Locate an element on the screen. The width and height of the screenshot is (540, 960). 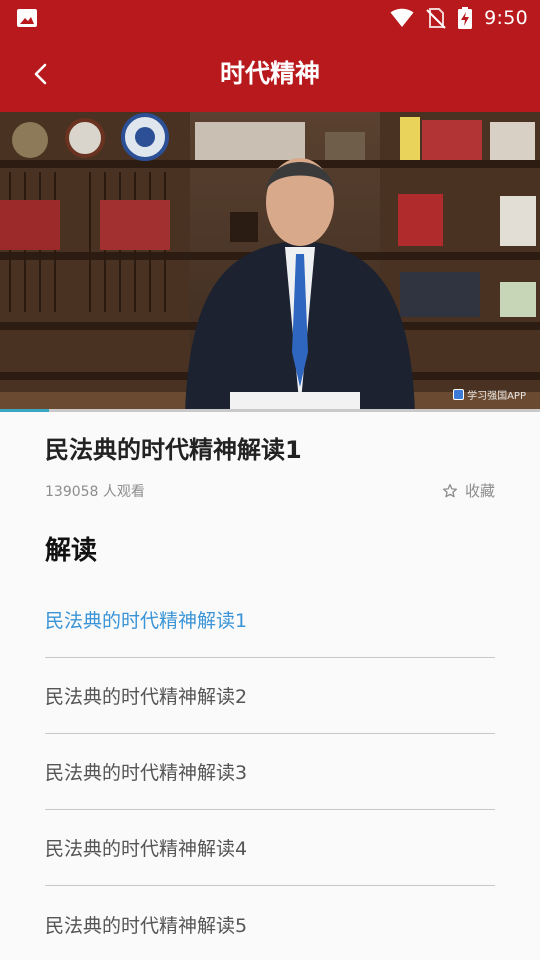
episode-label: 民法典的时代精神解读2 is located at coordinates (146, 697).